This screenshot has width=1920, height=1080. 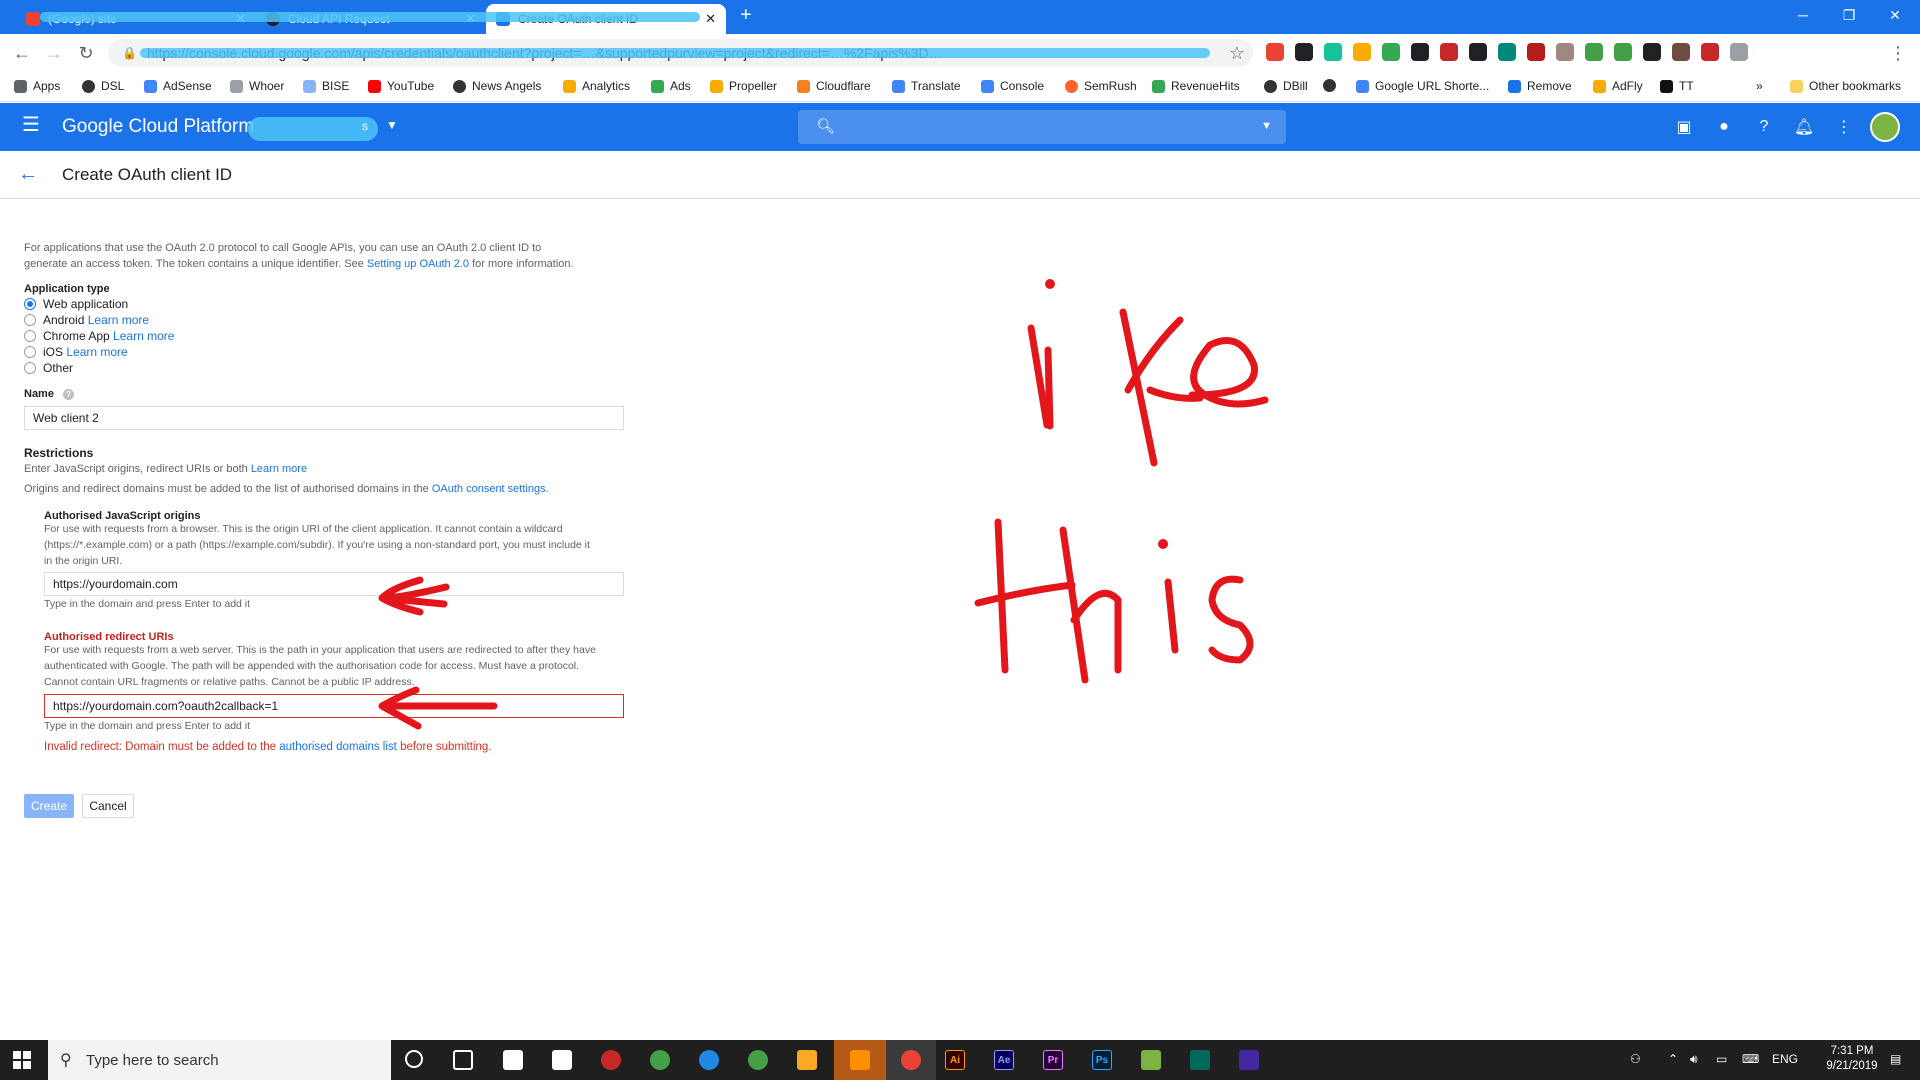 I want to click on chrome-taskbar-active, so click(x=911, y=1060).